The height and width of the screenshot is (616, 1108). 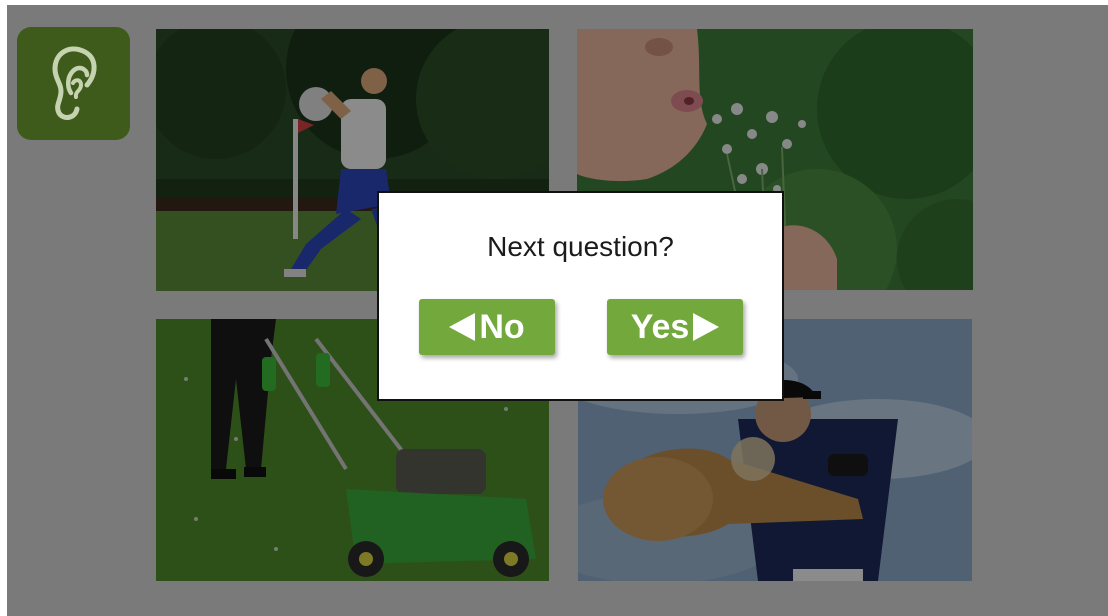 I want to click on next-question-dialog: Next question? No Yes, so click(x=580, y=296).